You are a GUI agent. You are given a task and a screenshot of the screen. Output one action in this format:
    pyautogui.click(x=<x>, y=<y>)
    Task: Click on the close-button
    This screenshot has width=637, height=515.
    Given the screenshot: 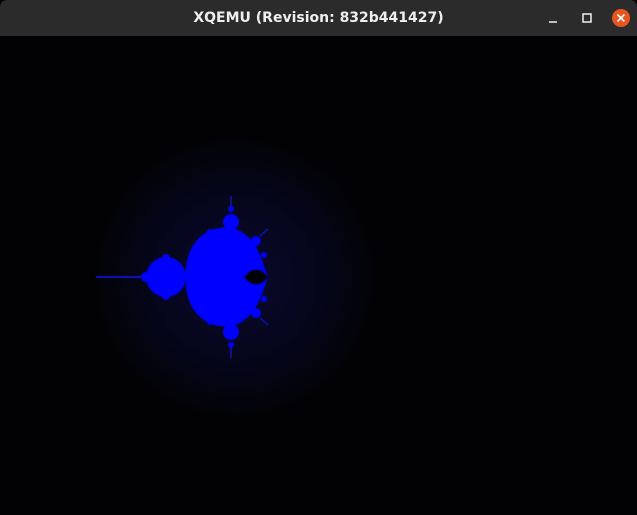 What is the action you would take?
    pyautogui.click(x=621, y=18)
    